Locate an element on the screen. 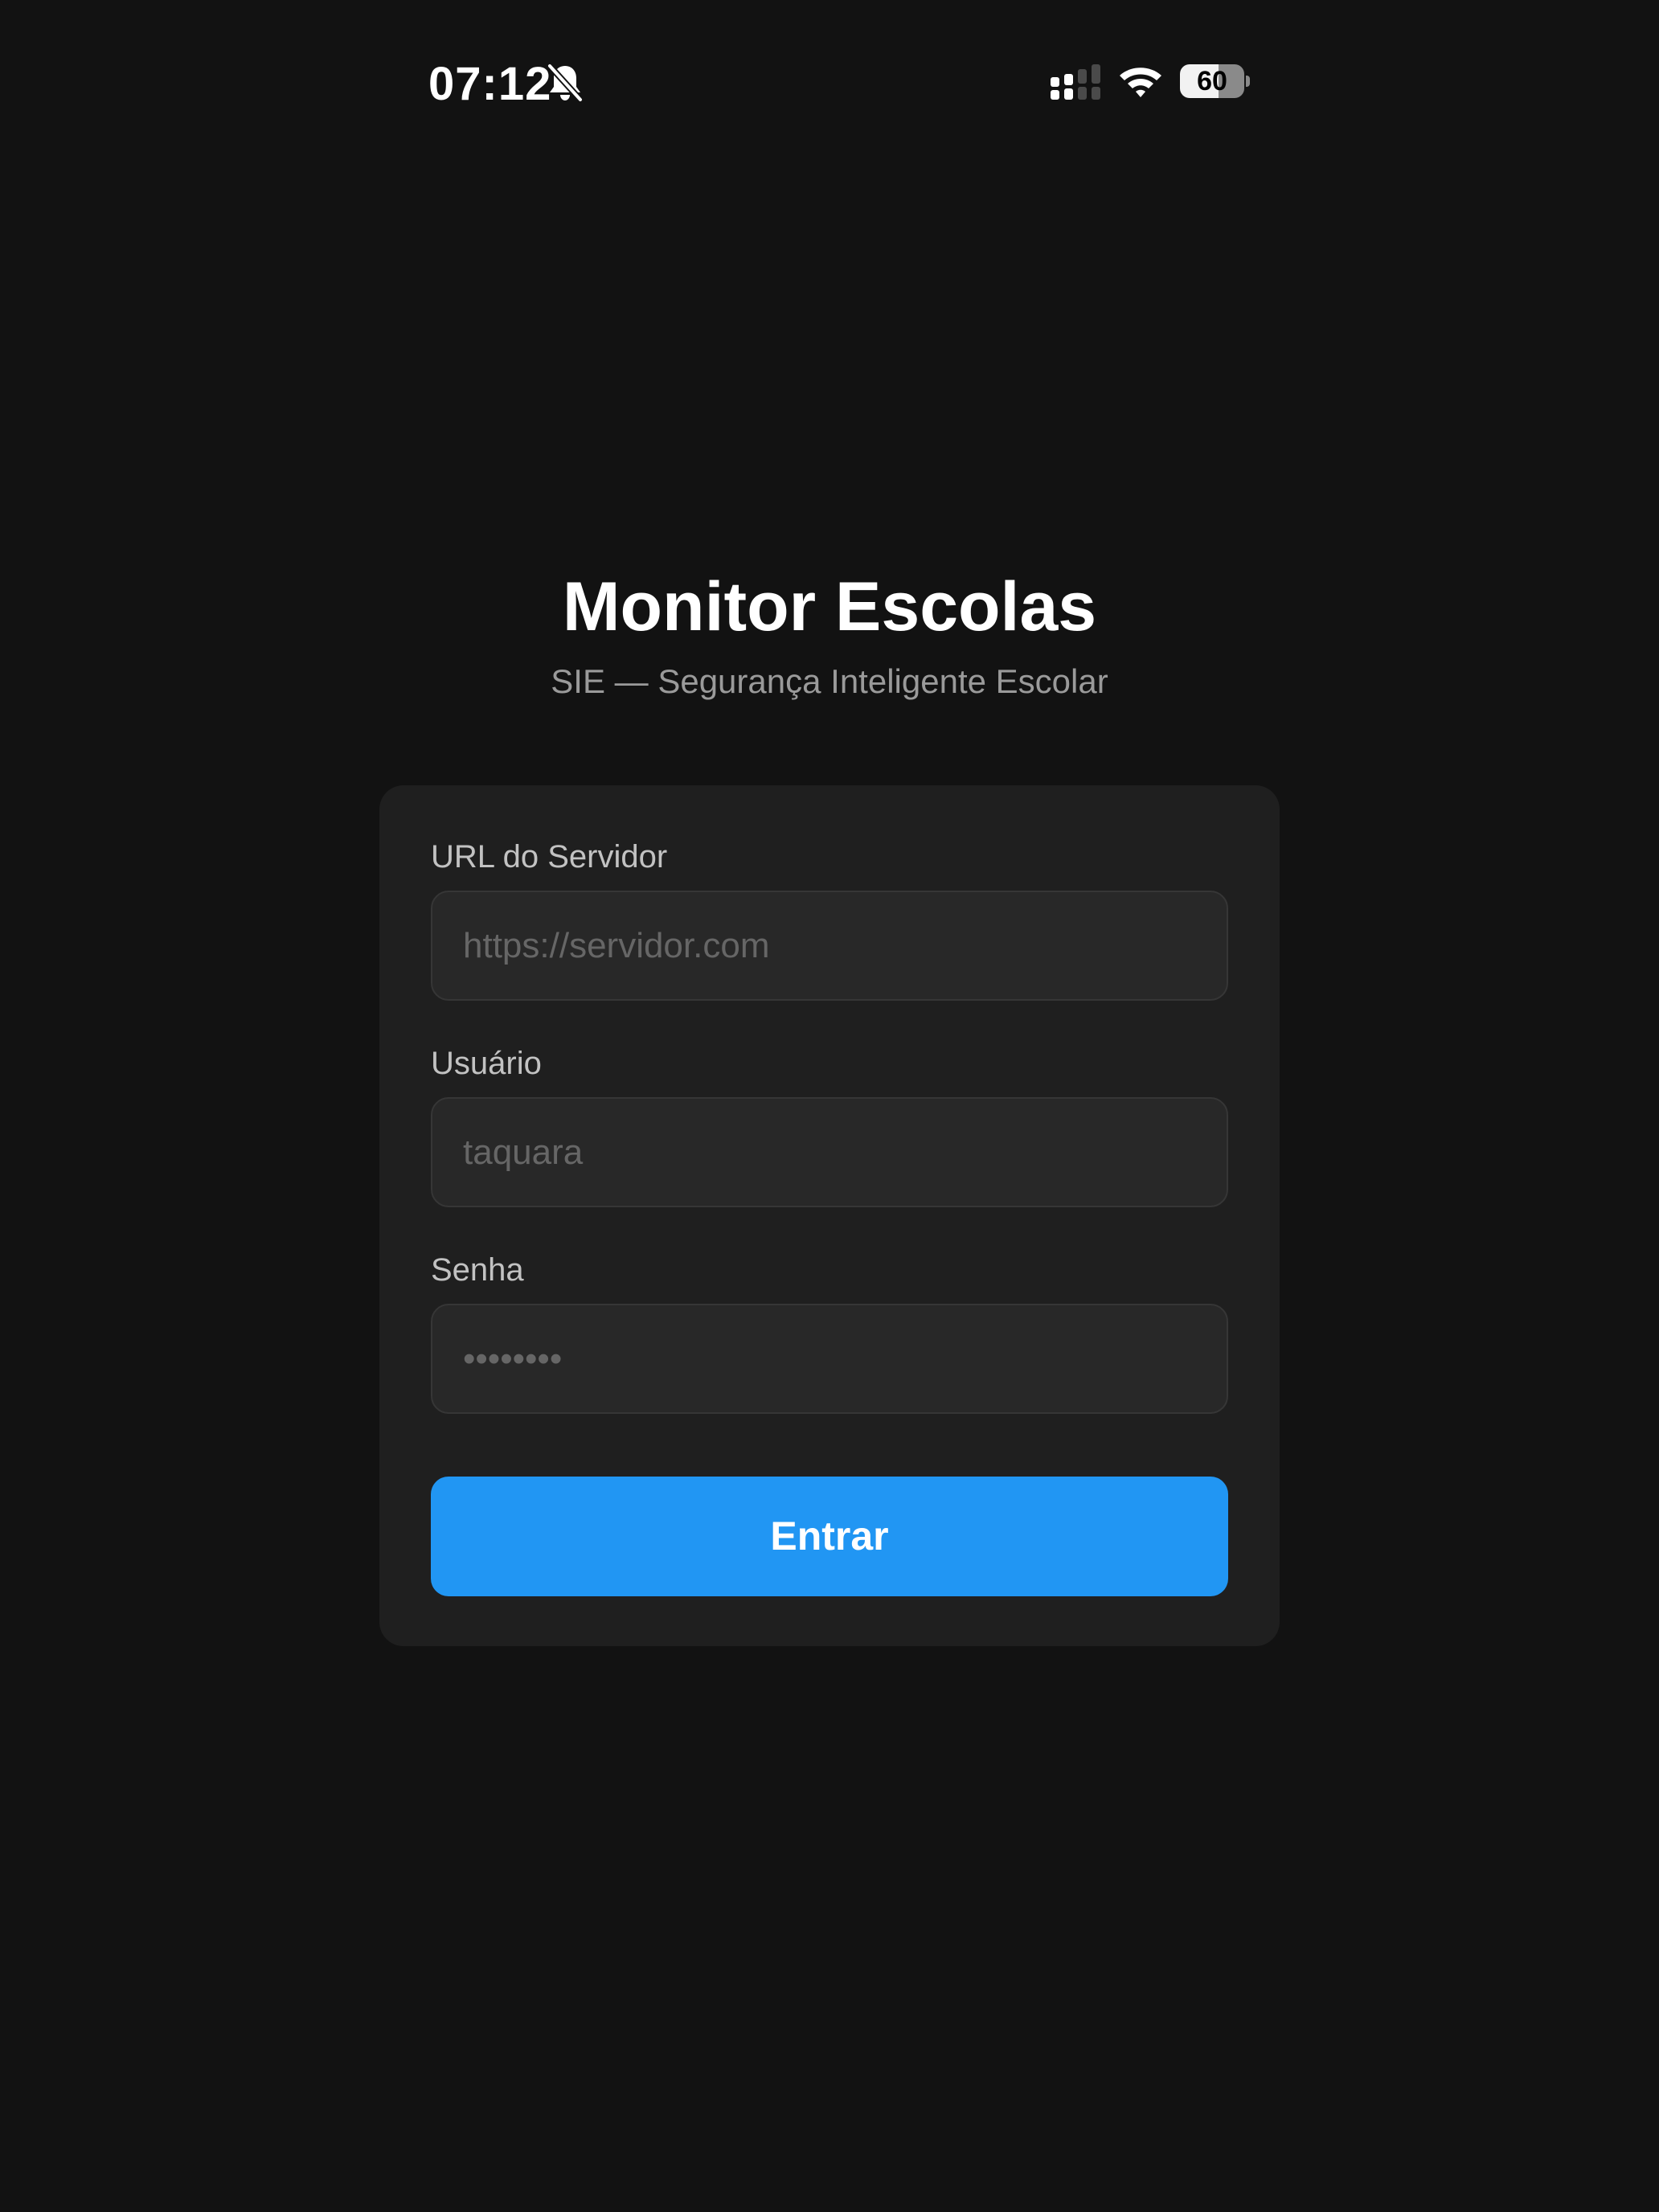  login-button: Entrar is located at coordinates (829, 1536).